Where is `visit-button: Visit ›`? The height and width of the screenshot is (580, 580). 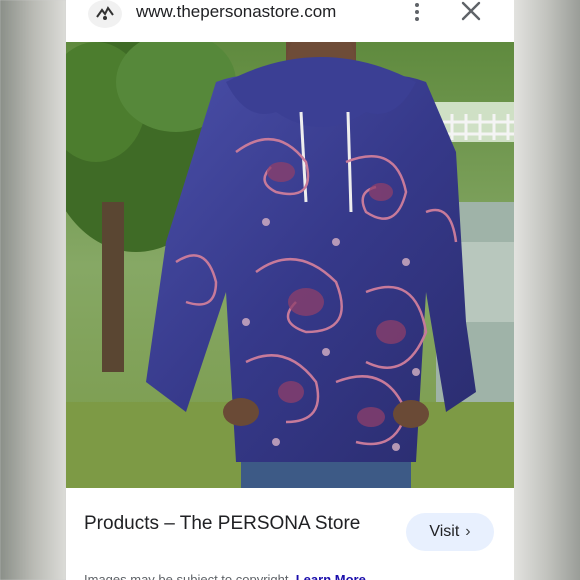
visit-button: Visit › is located at coordinates (450, 532).